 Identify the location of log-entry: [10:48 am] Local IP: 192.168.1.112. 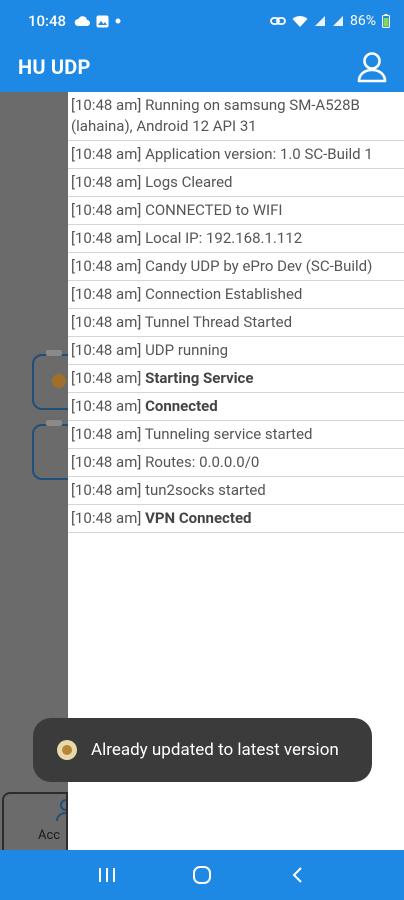
(236, 239).